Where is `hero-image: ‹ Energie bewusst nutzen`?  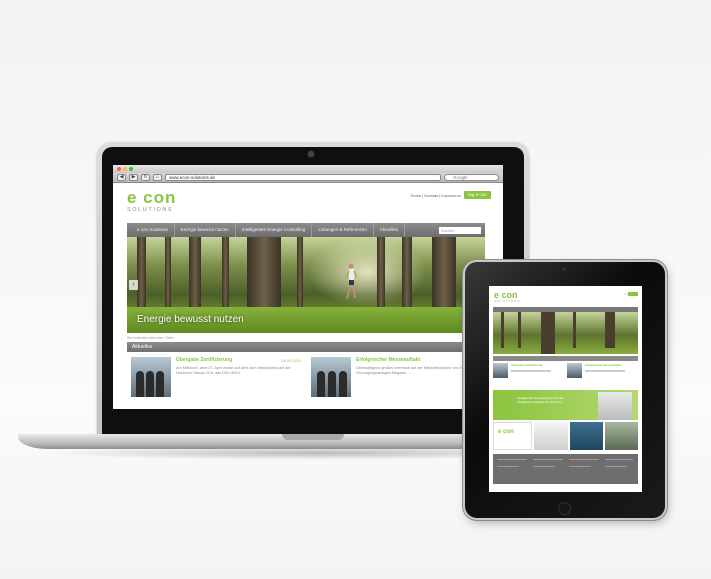
hero-image: ‹ Energie bewusst nutzen is located at coordinates (306, 285).